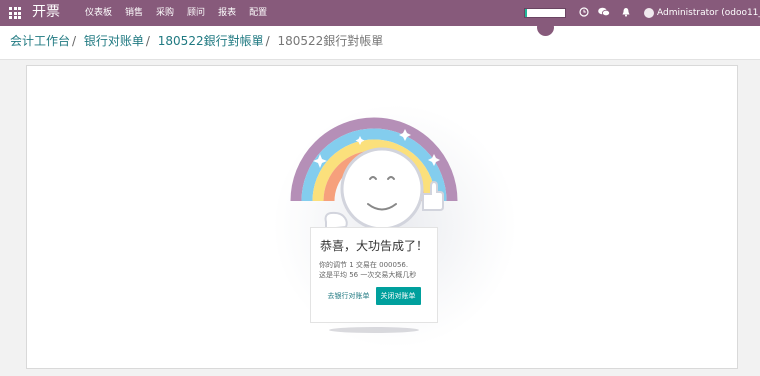 The image size is (760, 376). What do you see at coordinates (368, 275) in the screenshot?
I see `card-message-line2: 这是平均 56 一次交易大概几秒` at bounding box center [368, 275].